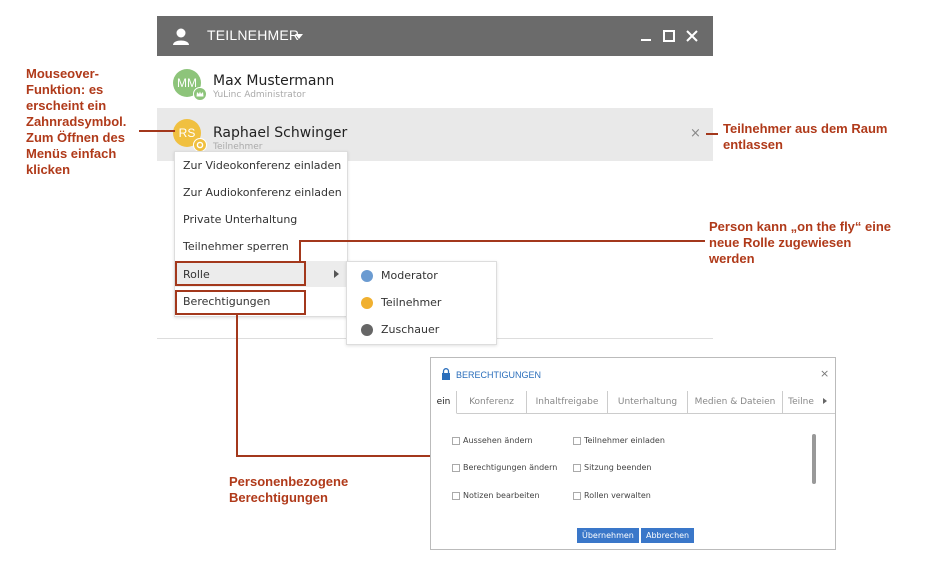 The height and width of the screenshot is (567, 943). I want to click on menu-item-block: Teilnehmer sperren, so click(236, 246).